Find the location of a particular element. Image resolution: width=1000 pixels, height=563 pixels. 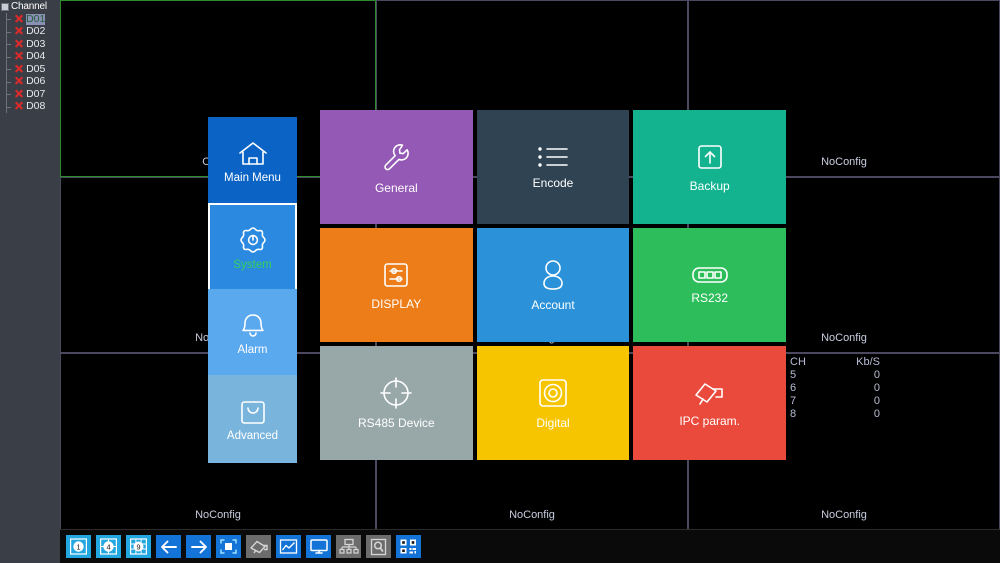

tile-label: Backup is located at coordinates (709, 186).